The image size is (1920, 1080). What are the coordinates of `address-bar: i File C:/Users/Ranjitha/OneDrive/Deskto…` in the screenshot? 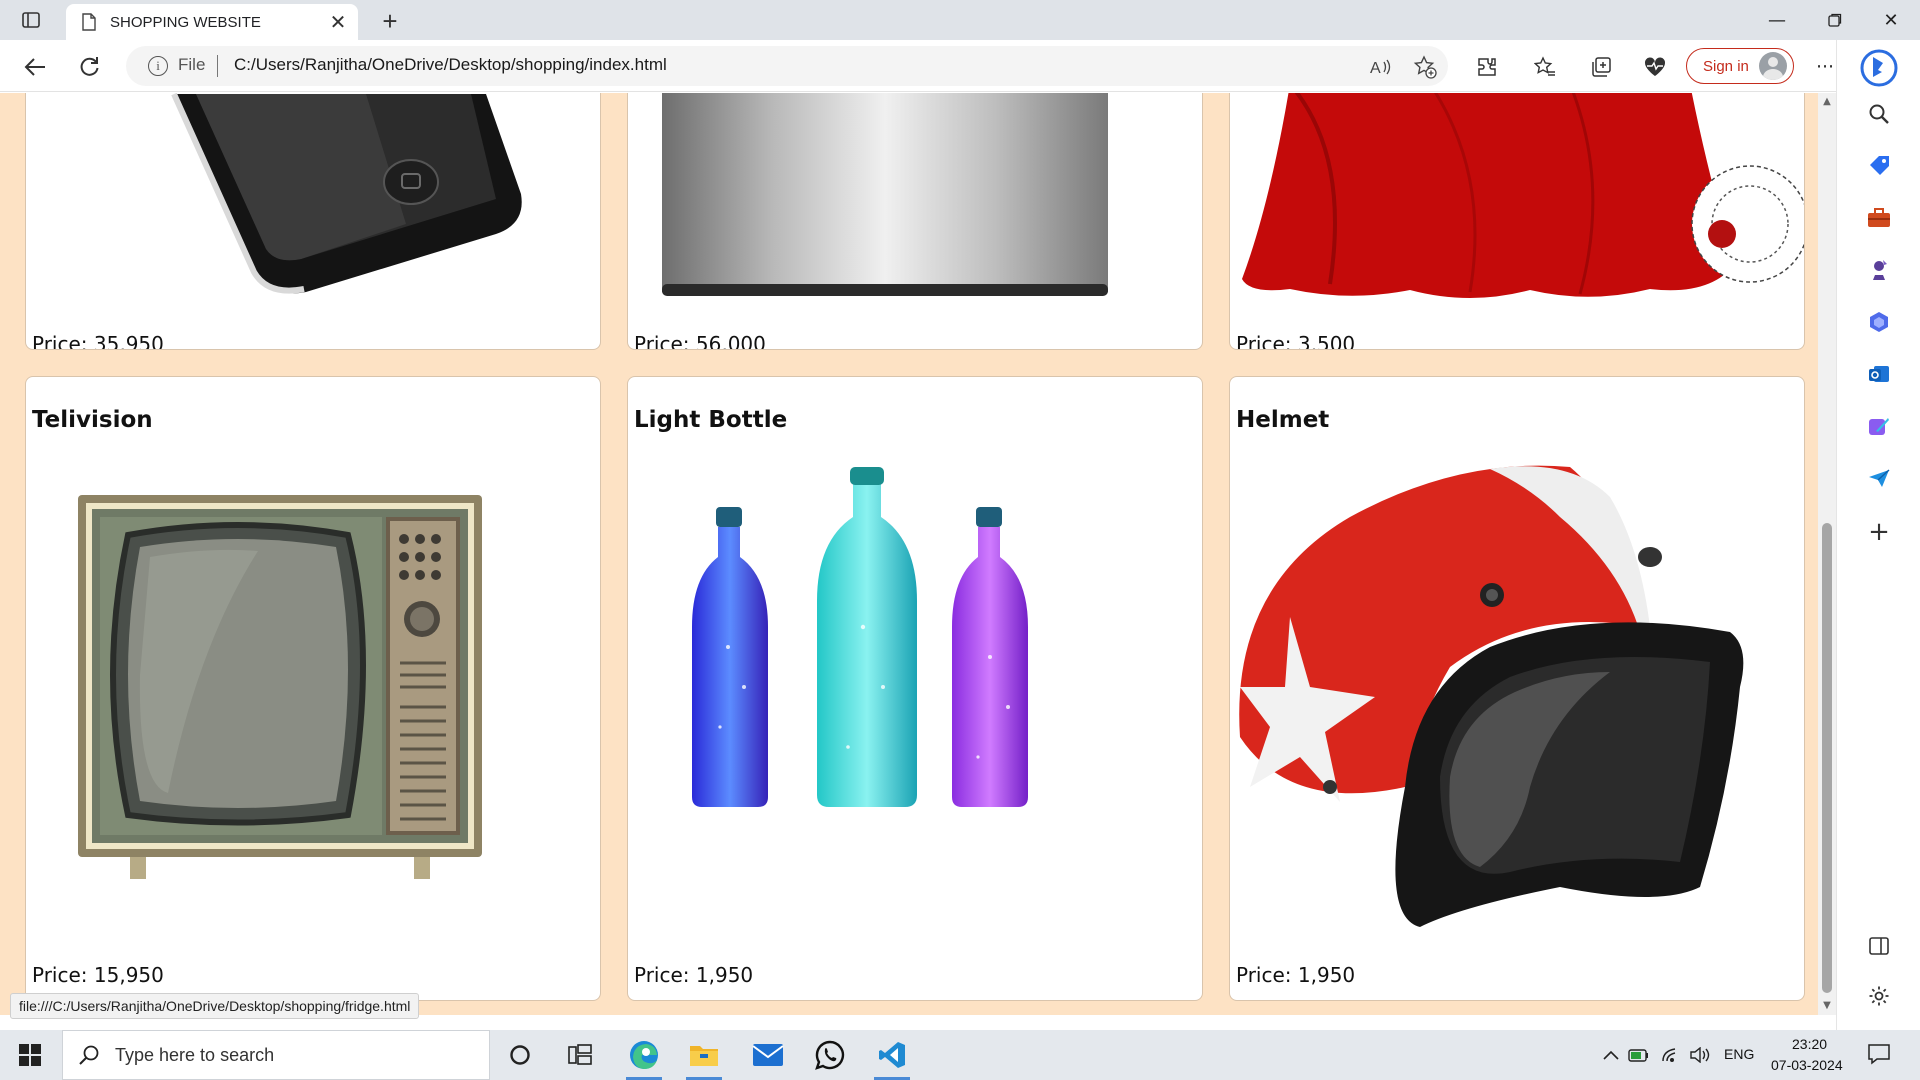 It's located at (787, 66).